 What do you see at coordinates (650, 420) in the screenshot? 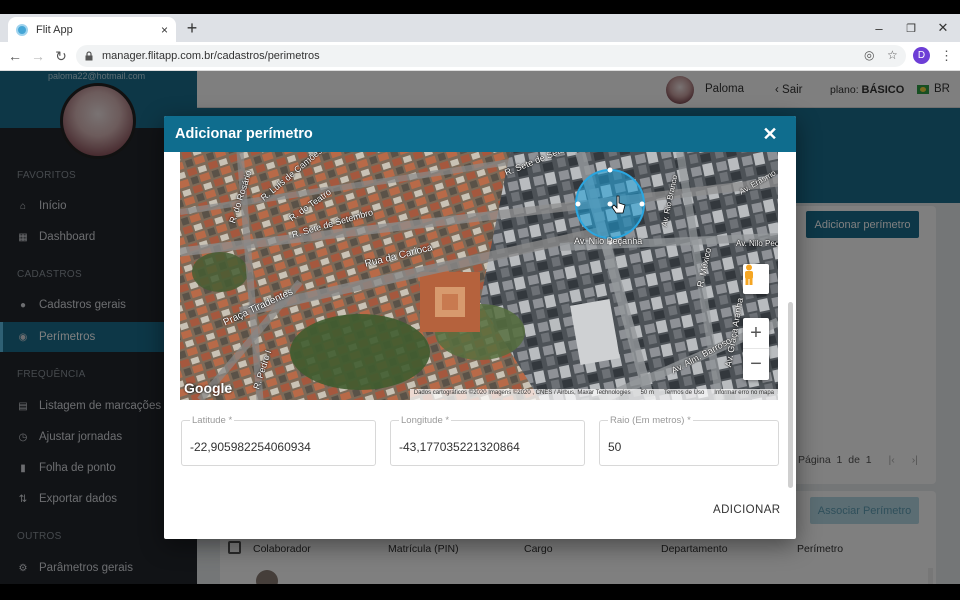
I see `radius-label: Raio (Em metros) *` at bounding box center [650, 420].